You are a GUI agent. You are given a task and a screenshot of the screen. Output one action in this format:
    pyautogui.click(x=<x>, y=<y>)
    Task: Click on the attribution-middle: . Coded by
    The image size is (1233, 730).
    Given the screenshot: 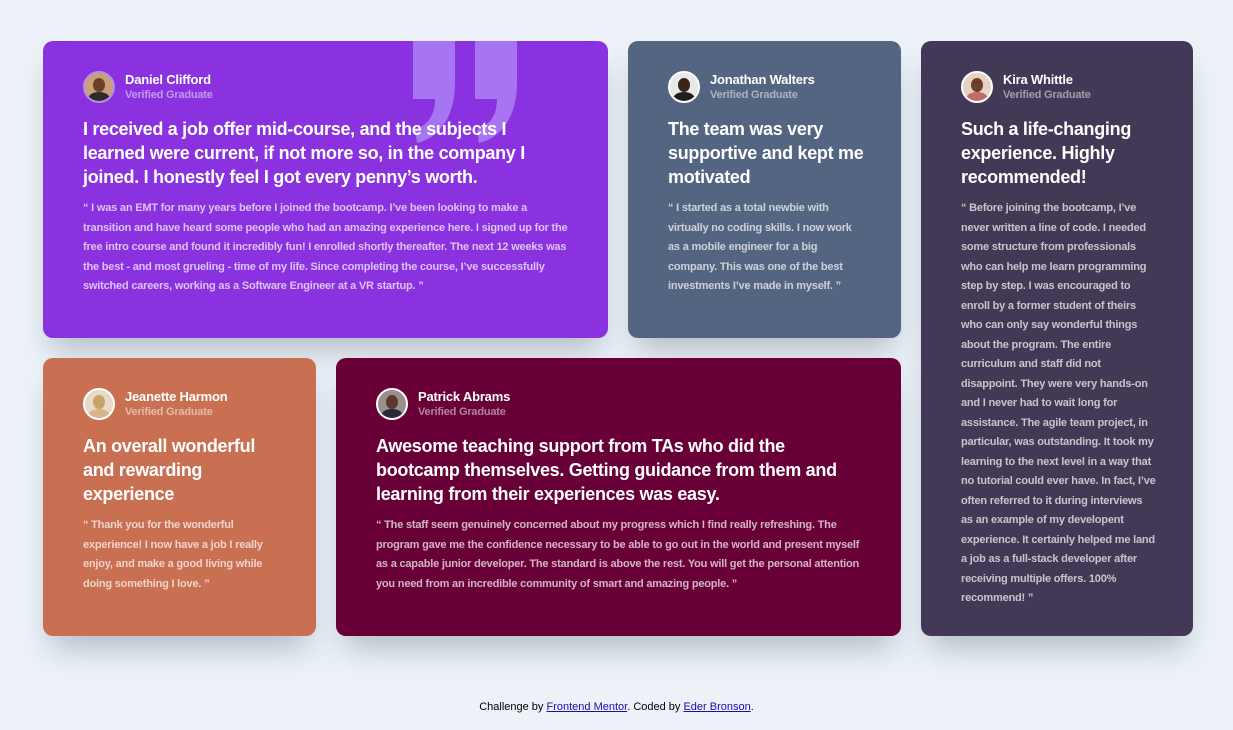 What is the action you would take?
    pyautogui.click(x=655, y=707)
    